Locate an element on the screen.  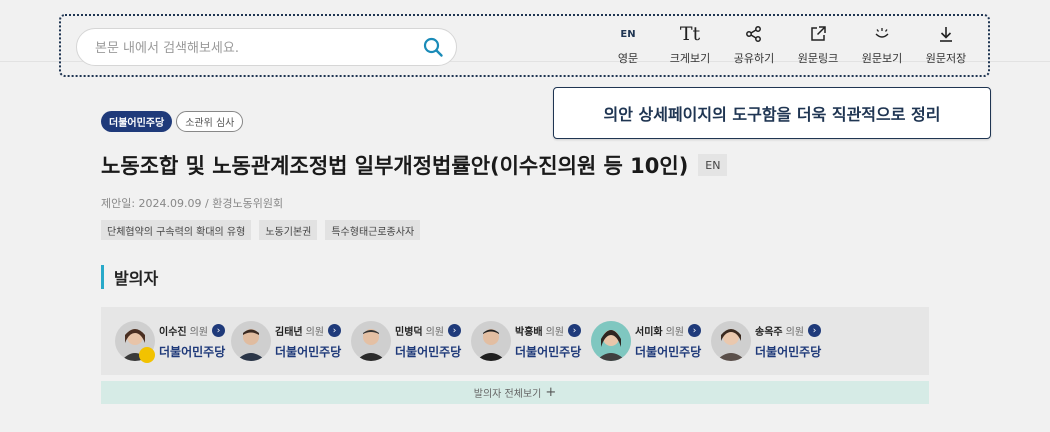
view-all-sponsors-button: 발의자 전체보기 + is located at coordinates (515, 392).